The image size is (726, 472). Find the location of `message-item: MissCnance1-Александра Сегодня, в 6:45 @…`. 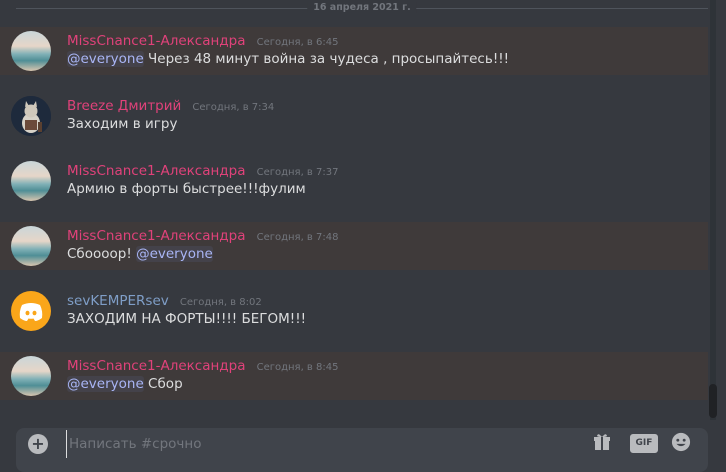

message-item: MissCnance1-Александра Сегодня, в 6:45 @… is located at coordinates (354, 51).